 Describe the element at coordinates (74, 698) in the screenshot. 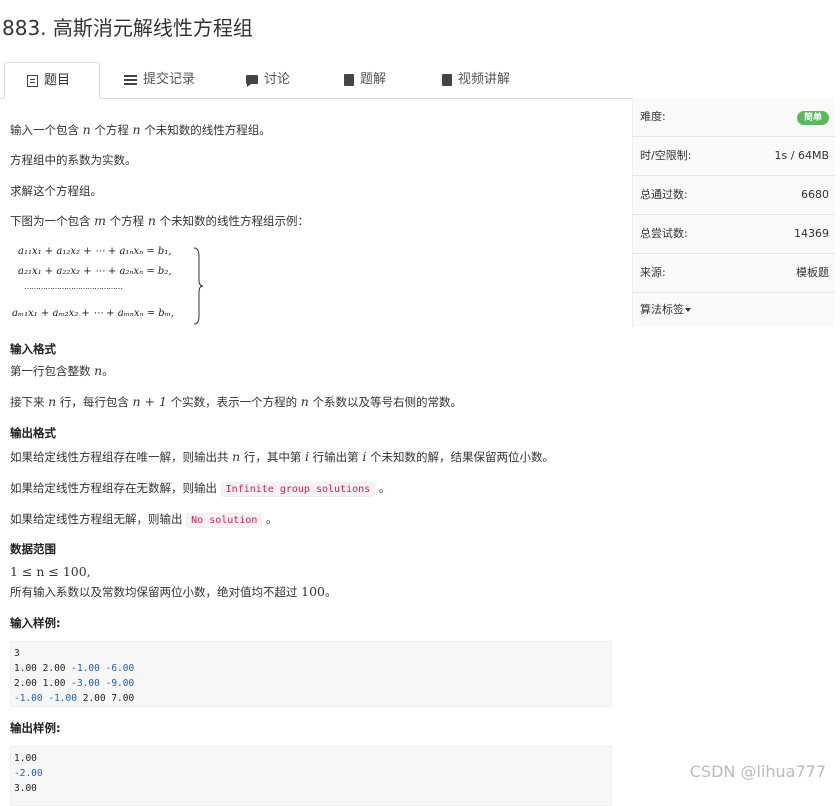

I see `code-line: -1.00 -1.00 2.00 7.00` at that location.